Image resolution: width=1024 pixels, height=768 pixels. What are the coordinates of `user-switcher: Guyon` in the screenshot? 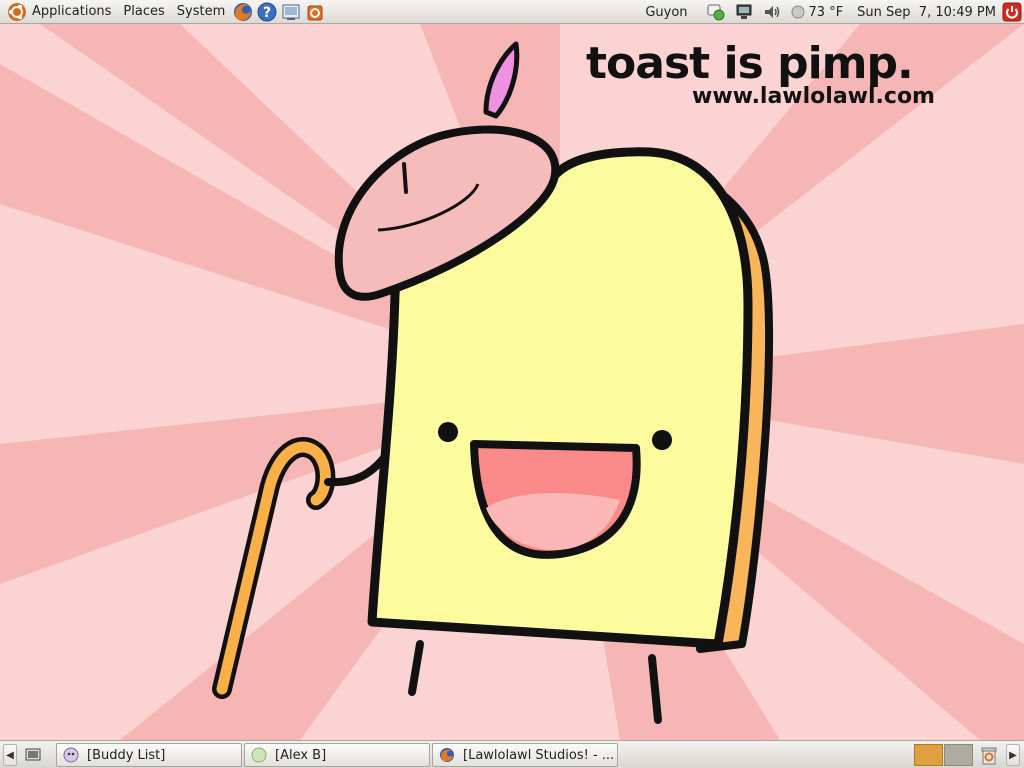 It's located at (671, 12).